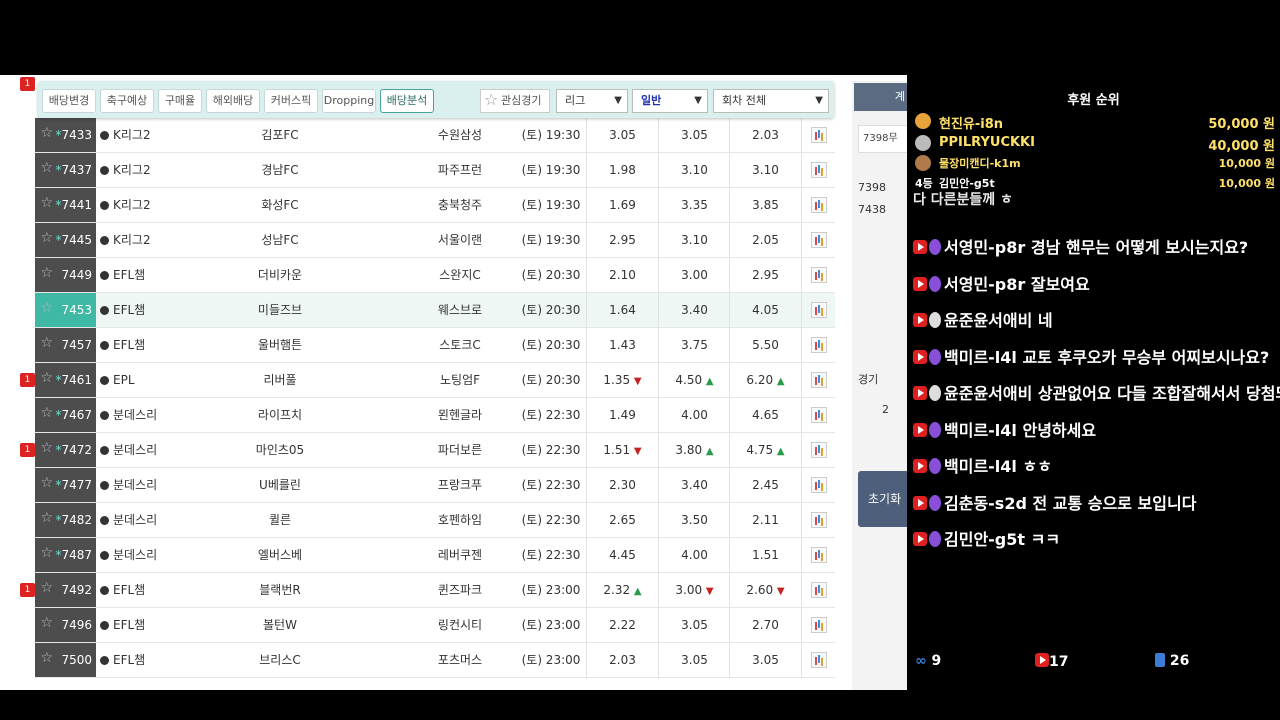 The width and height of the screenshot is (1280, 720). Describe the element at coordinates (622, 555) in the screenshot. I see `odds-w: 4.45` at that location.